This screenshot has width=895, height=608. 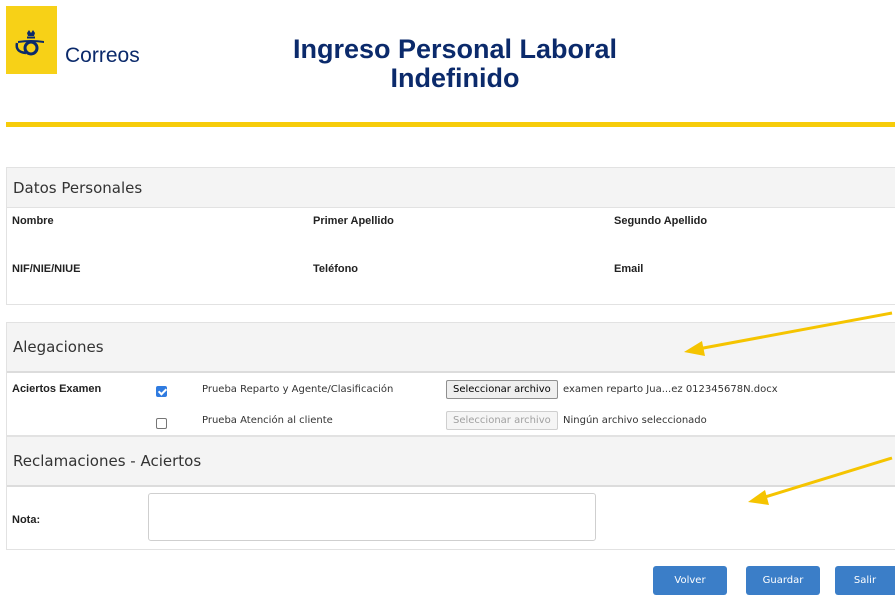 What do you see at coordinates (455, 49) in the screenshot?
I see `page-title-line1: Ingreso Personal Laboral` at bounding box center [455, 49].